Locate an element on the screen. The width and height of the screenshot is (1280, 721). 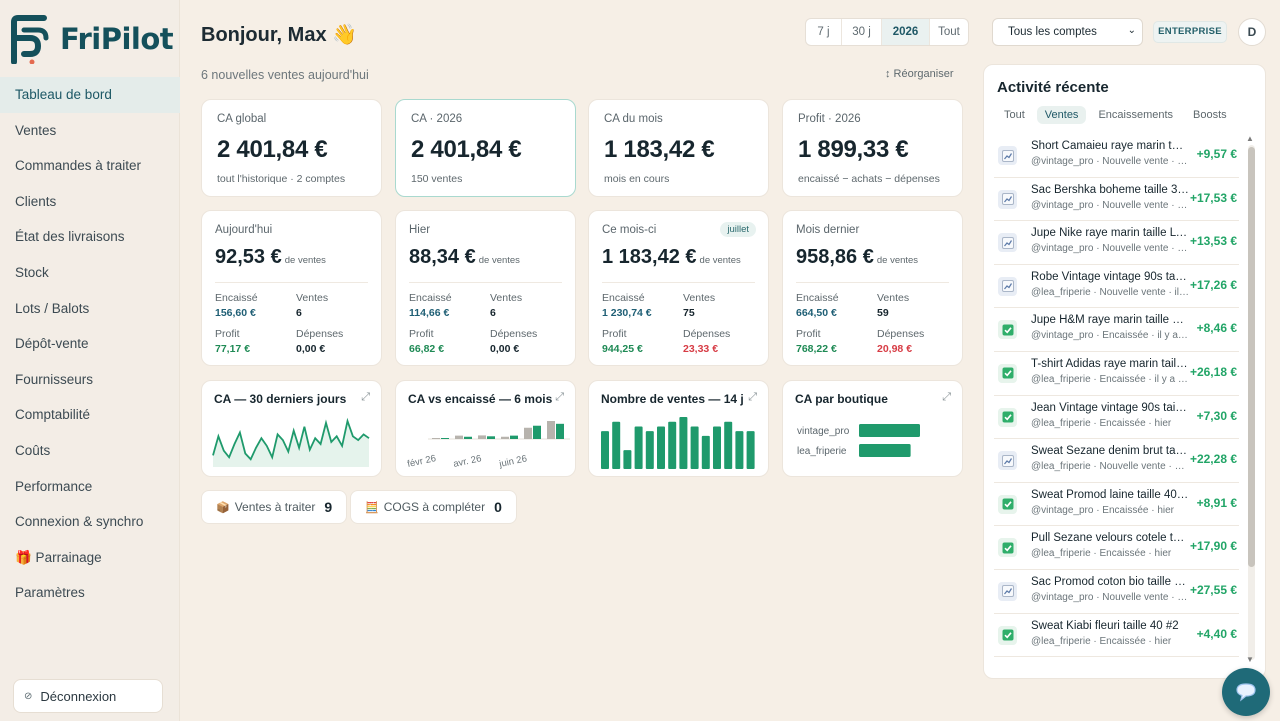
scroll-down-icon: ▼ is located at coordinates (1250, 659).